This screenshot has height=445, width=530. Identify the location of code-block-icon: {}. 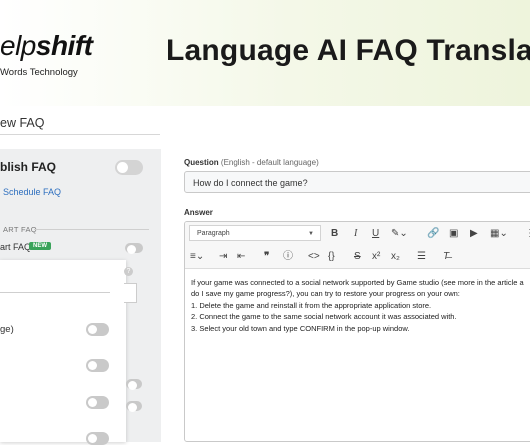
(331, 256).